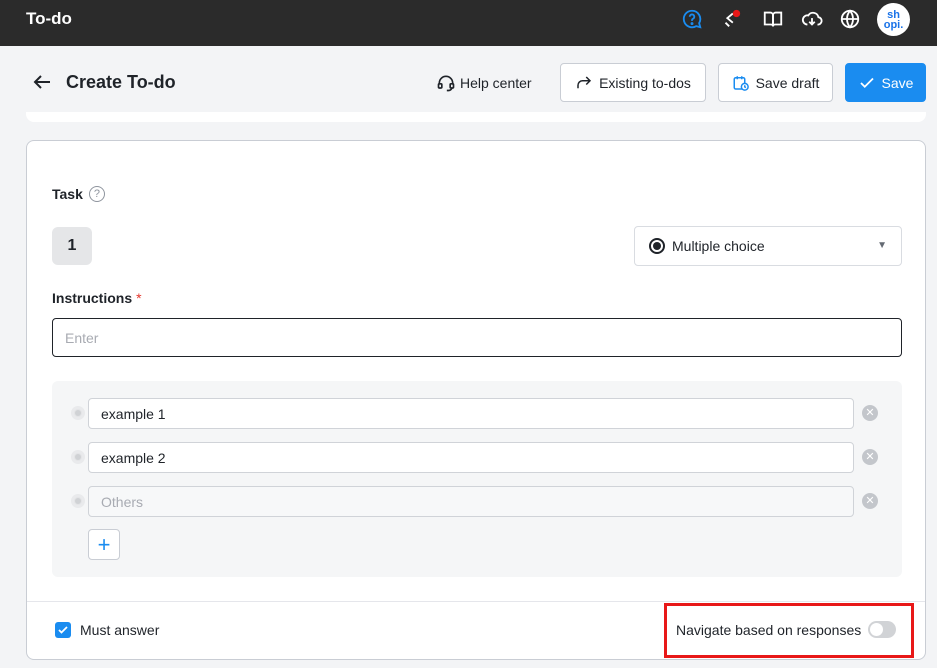 Image resolution: width=937 pixels, height=668 pixels. I want to click on required-mark: *, so click(139, 298).